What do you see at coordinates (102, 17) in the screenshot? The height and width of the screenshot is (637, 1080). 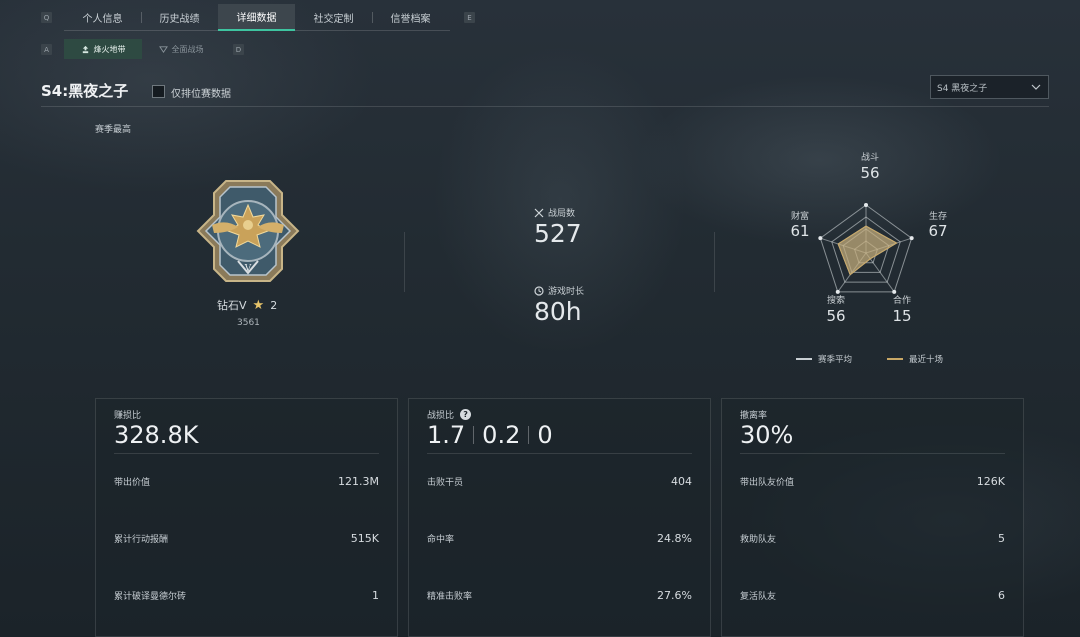 I see `tab-personal-info: 个人信息` at bounding box center [102, 17].